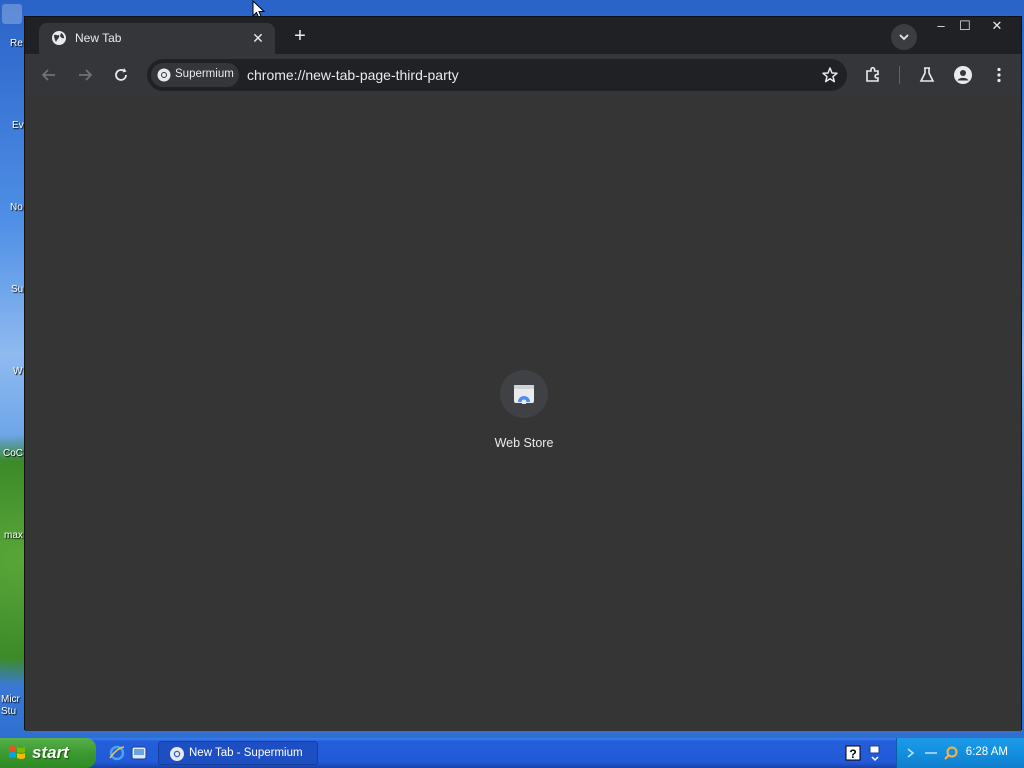 The width and height of the screenshot is (1024, 768). I want to click on bookmark-star-icon, so click(830, 75).